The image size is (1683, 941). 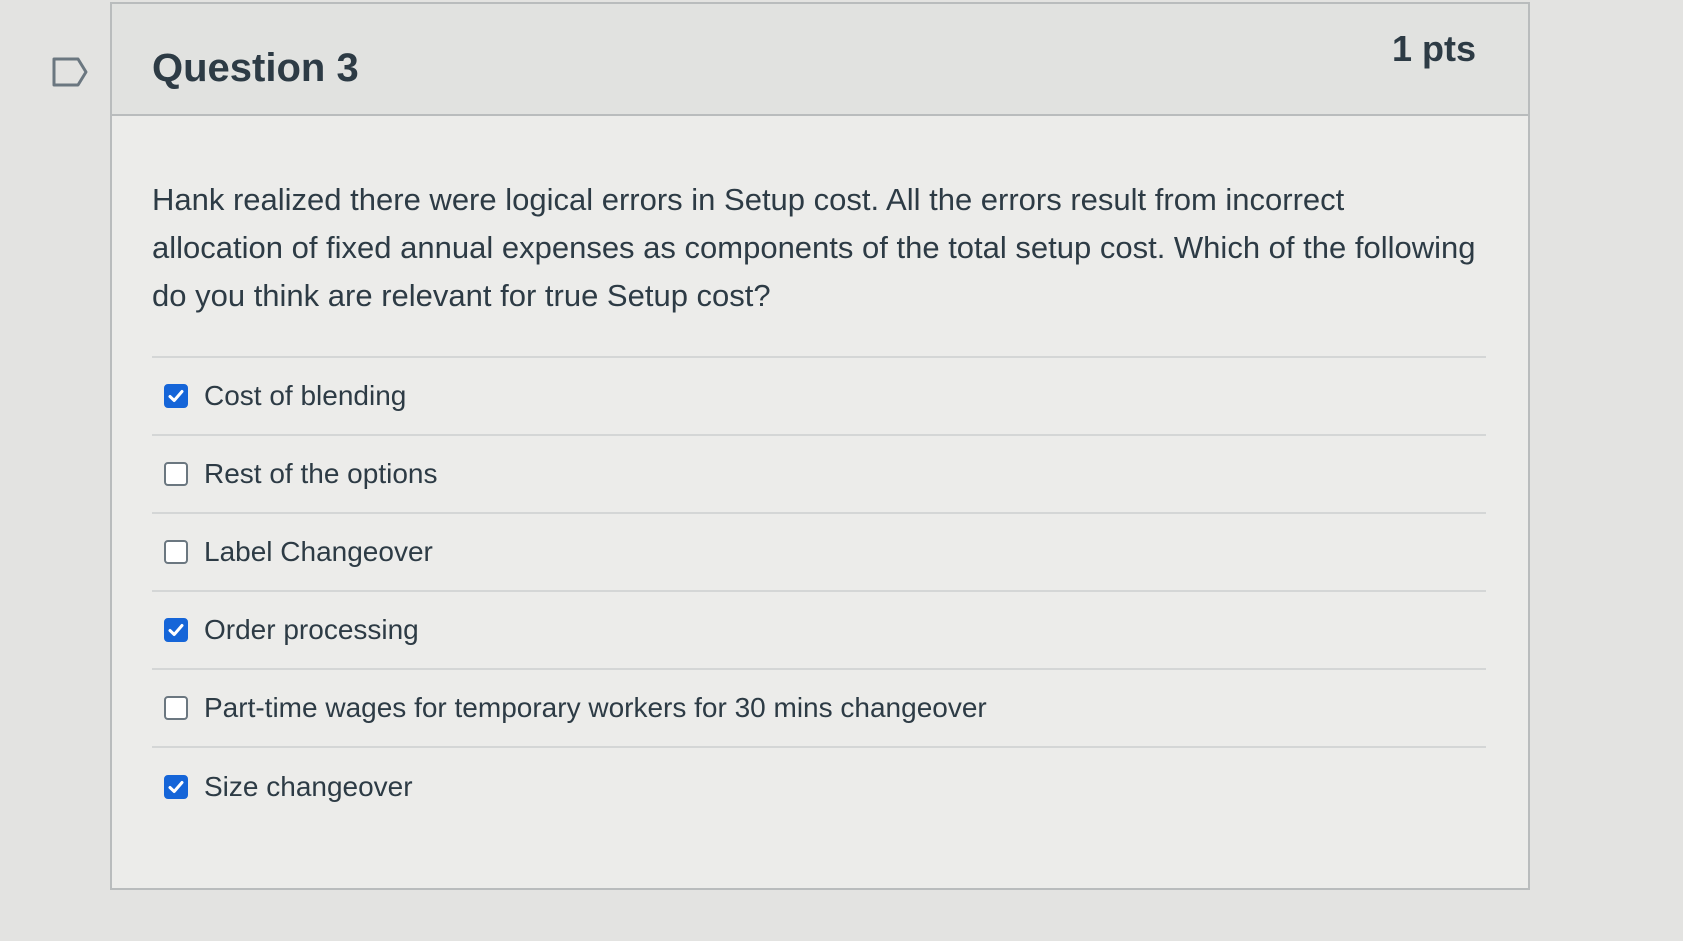 I want to click on answer-option: Size changeover, so click(x=819, y=787).